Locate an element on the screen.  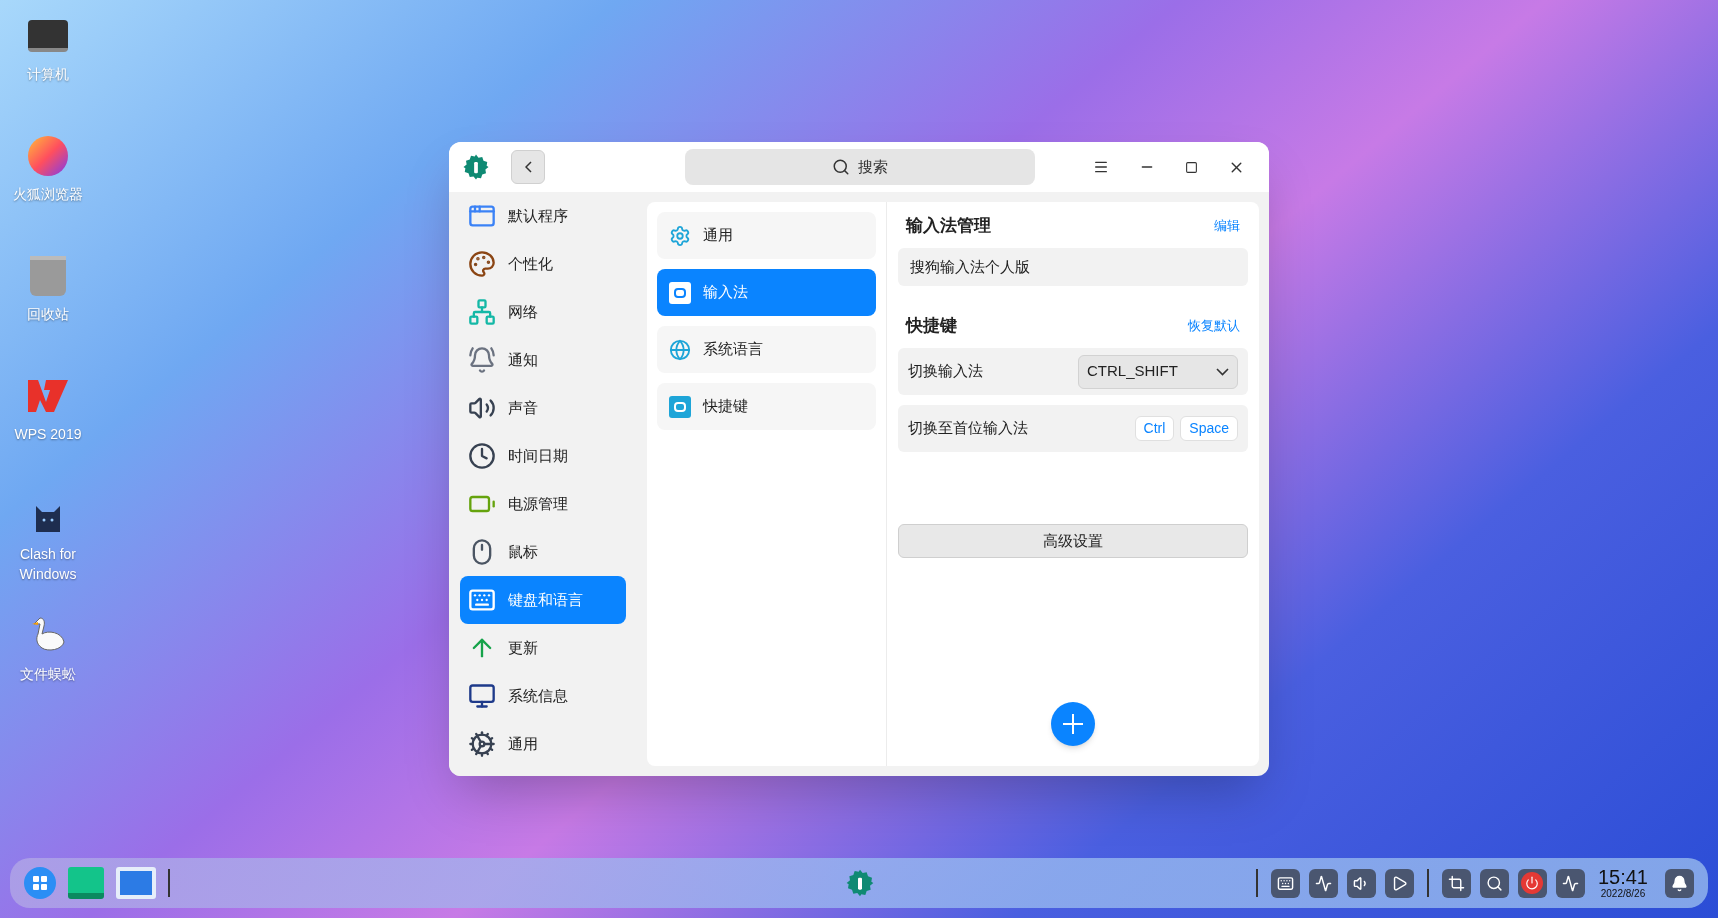
plus-icon is located at coordinates (1073, 724).